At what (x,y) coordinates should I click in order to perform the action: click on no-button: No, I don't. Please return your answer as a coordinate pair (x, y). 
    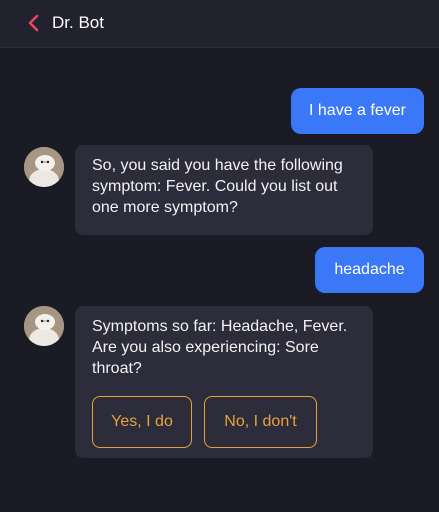
    Looking at the image, I should click on (260, 422).